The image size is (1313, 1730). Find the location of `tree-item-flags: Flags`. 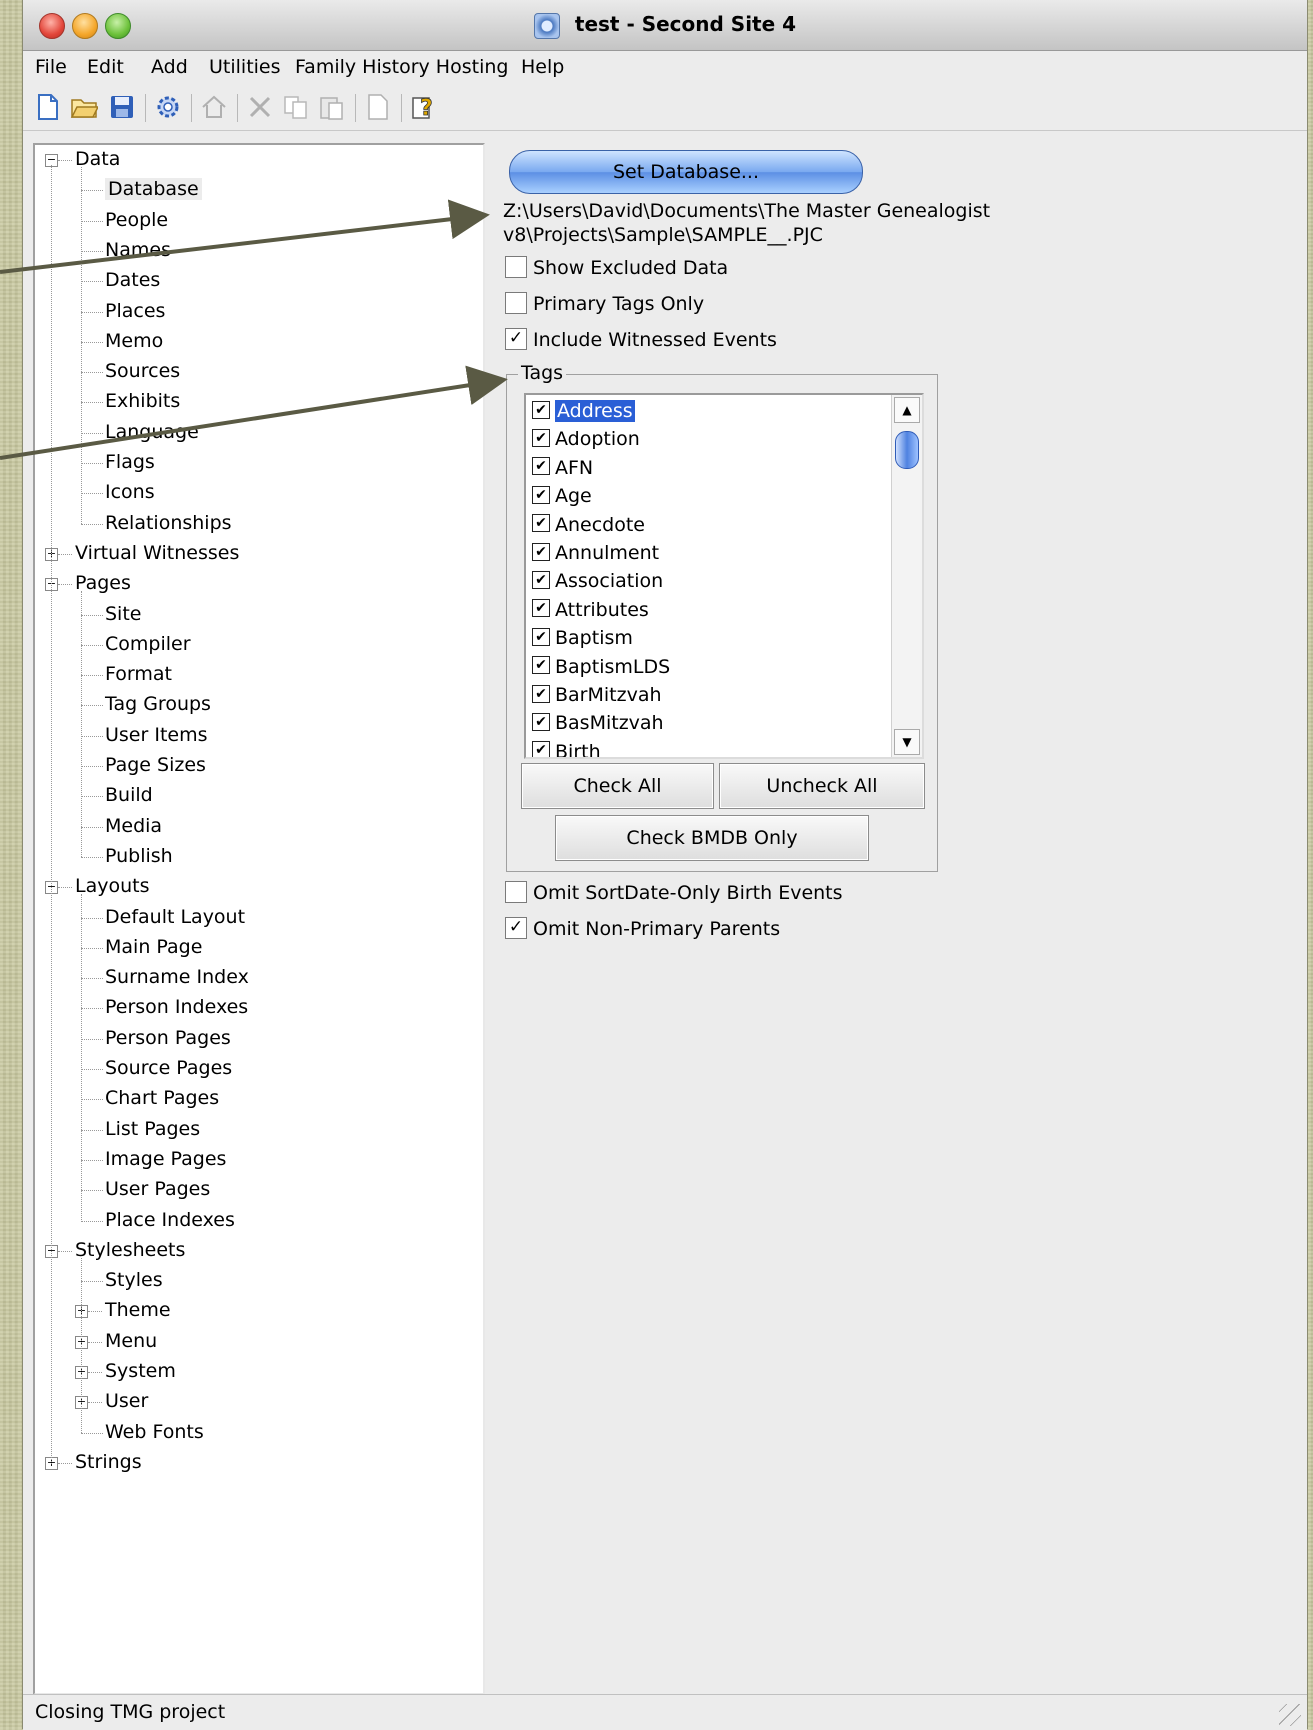

tree-item-flags: Flags is located at coordinates (130, 462).